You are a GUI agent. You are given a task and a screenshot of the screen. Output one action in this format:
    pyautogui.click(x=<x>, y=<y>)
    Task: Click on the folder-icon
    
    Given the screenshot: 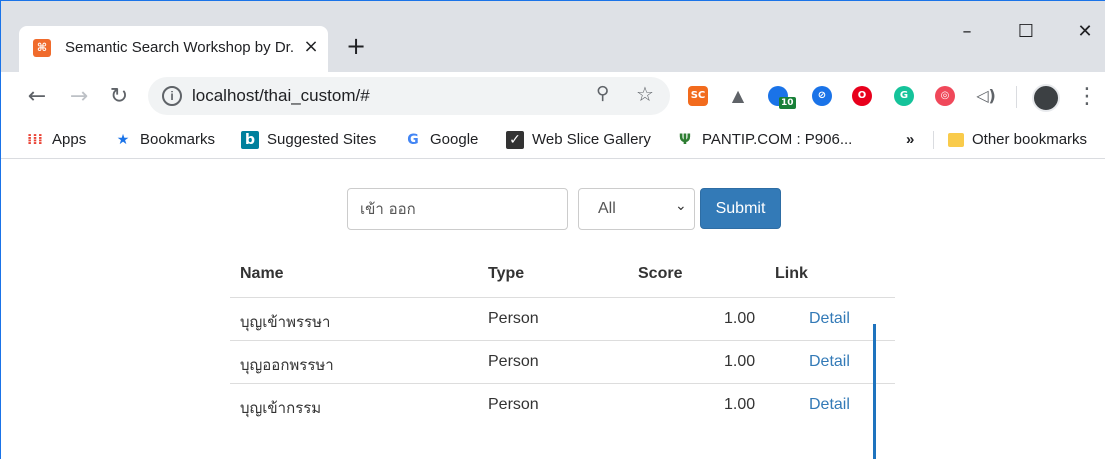 What is the action you would take?
    pyautogui.click(x=956, y=140)
    